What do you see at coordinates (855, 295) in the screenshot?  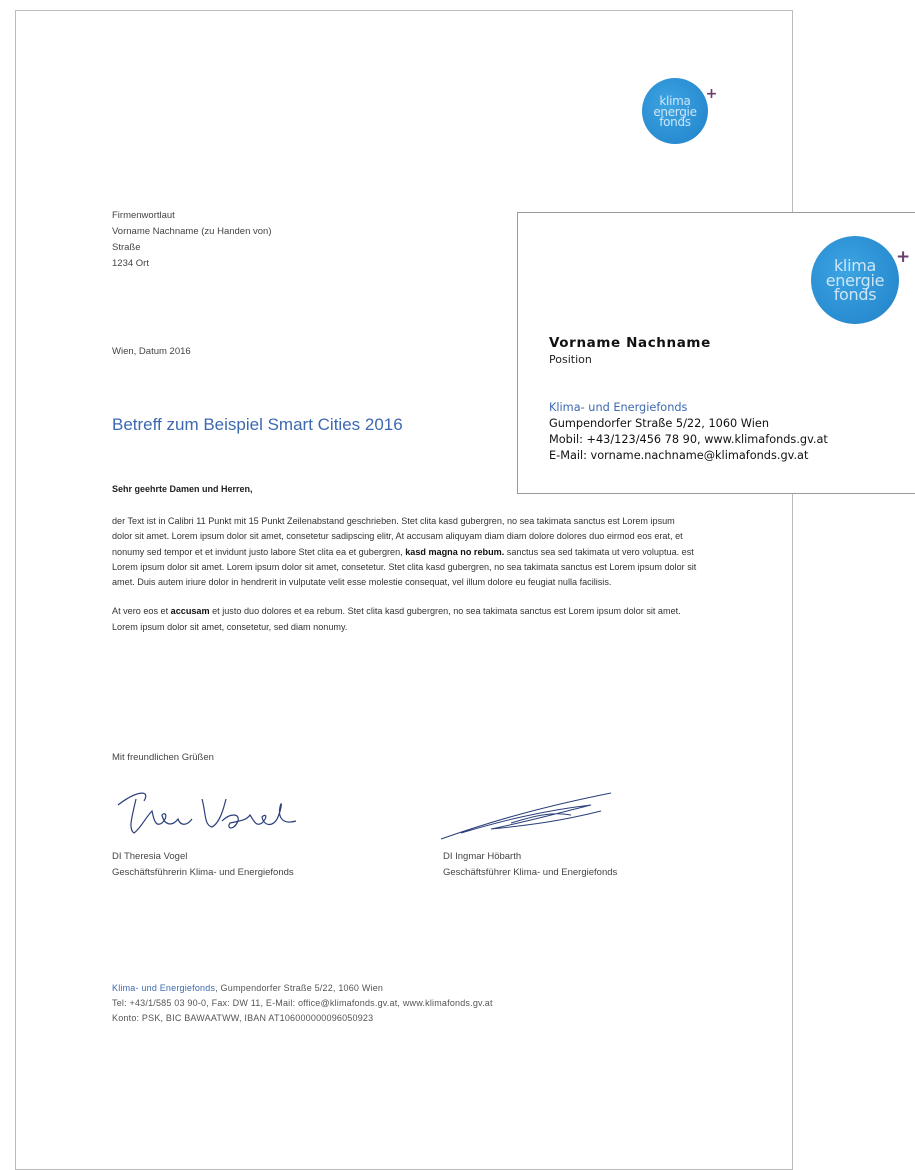 I see `card-logo-line-fonds: fonds` at bounding box center [855, 295].